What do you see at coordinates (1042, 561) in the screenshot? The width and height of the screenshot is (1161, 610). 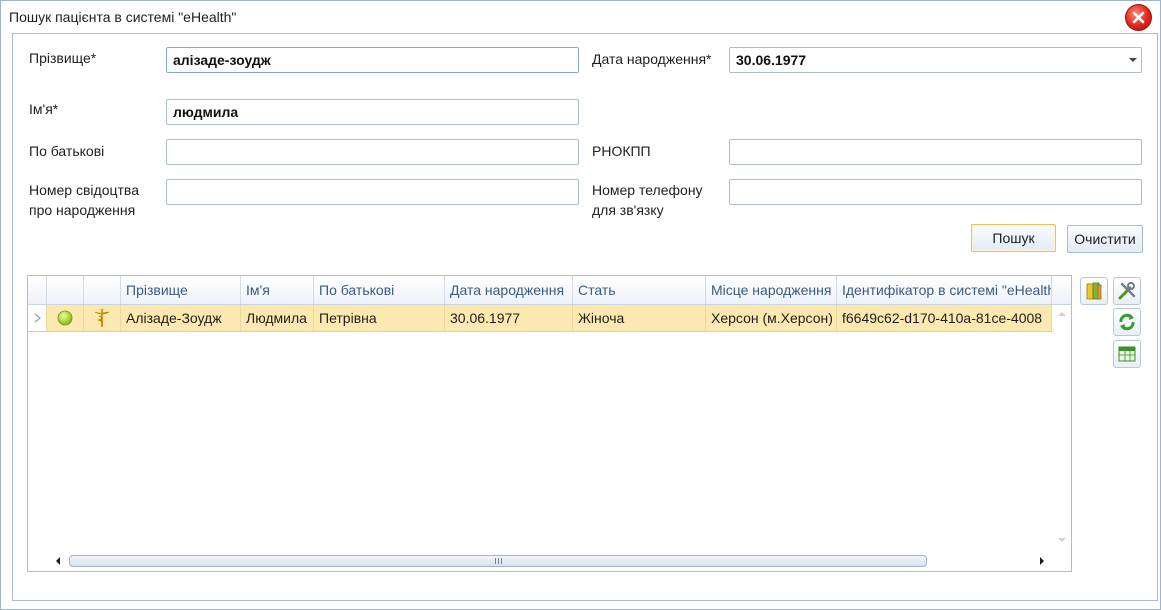 I see `scroll-right-icon` at bounding box center [1042, 561].